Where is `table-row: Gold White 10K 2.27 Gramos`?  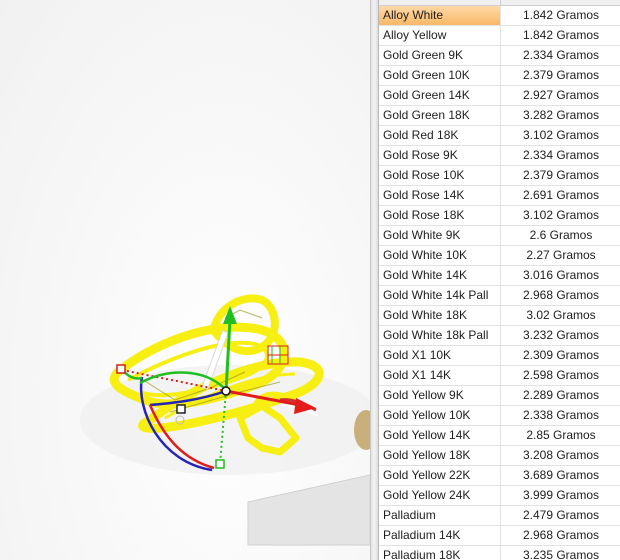
table-row: Gold White 10K 2.27 Gramos is located at coordinates (499, 256).